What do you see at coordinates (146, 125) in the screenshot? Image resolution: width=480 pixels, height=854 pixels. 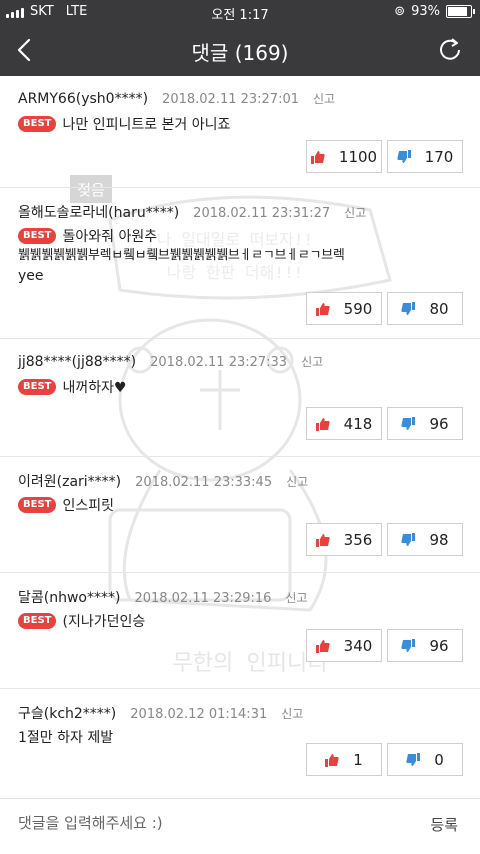 I see `comment-text: 나만 인피니트로 본거 아니죠` at bounding box center [146, 125].